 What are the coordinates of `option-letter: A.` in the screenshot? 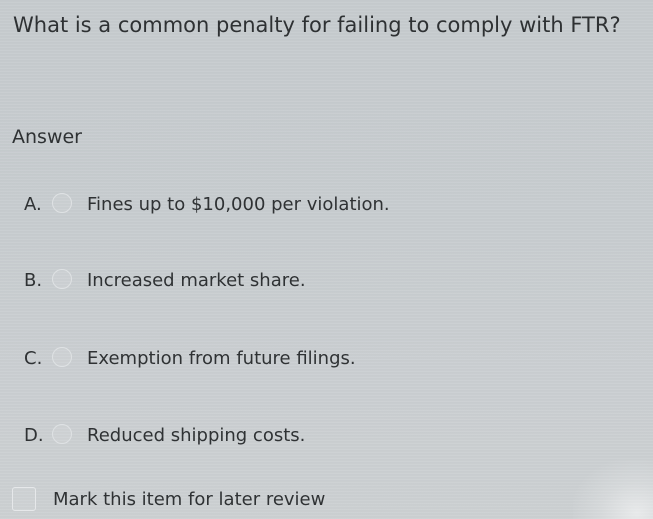 It's located at (33, 204).